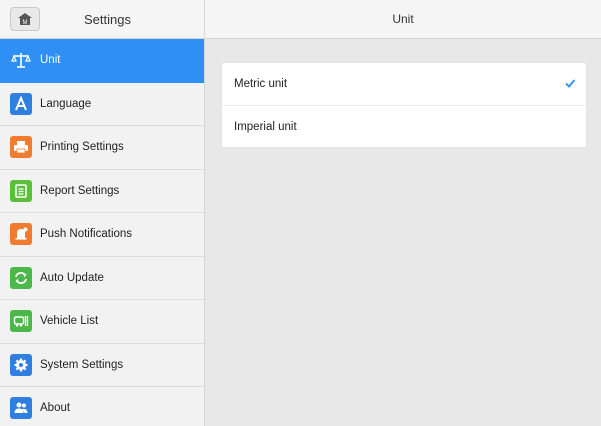 The height and width of the screenshot is (426, 601). What do you see at coordinates (21, 103) in the screenshot?
I see `letter-a-icon` at bounding box center [21, 103].